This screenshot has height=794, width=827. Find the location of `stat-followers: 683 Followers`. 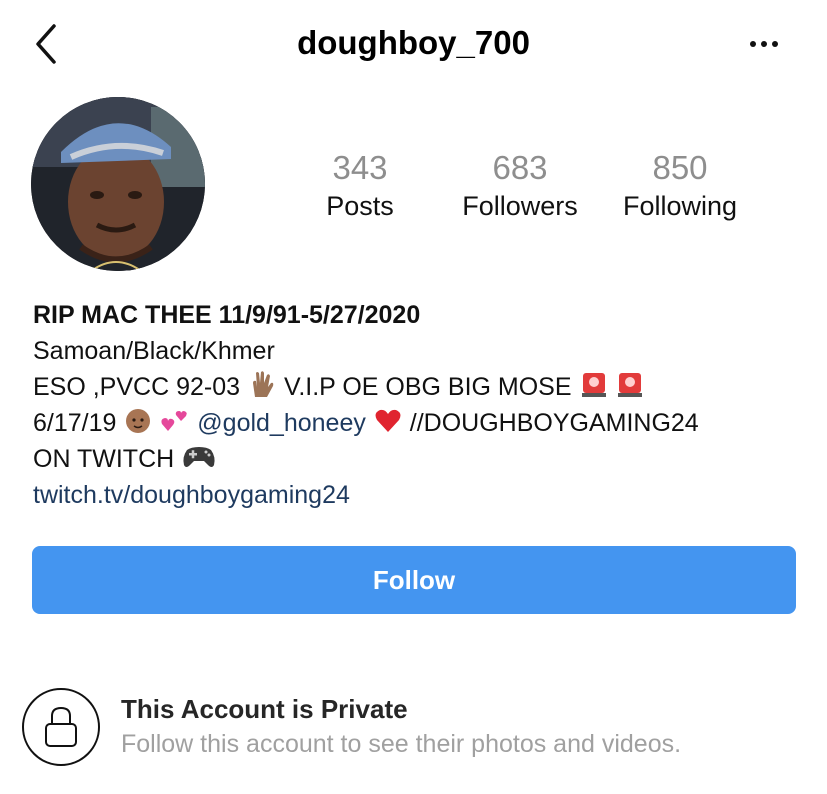

stat-followers: 683 Followers is located at coordinates (520, 186).